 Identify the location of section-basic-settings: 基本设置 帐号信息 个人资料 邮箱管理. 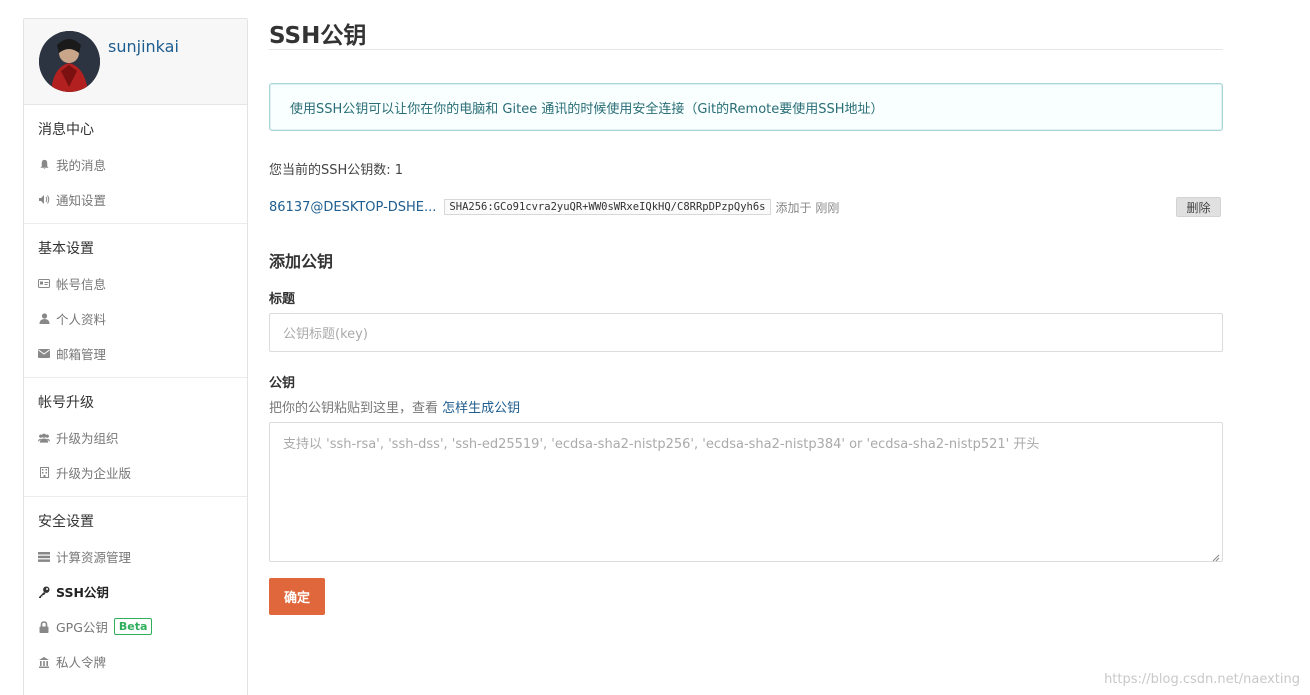
(135, 301).